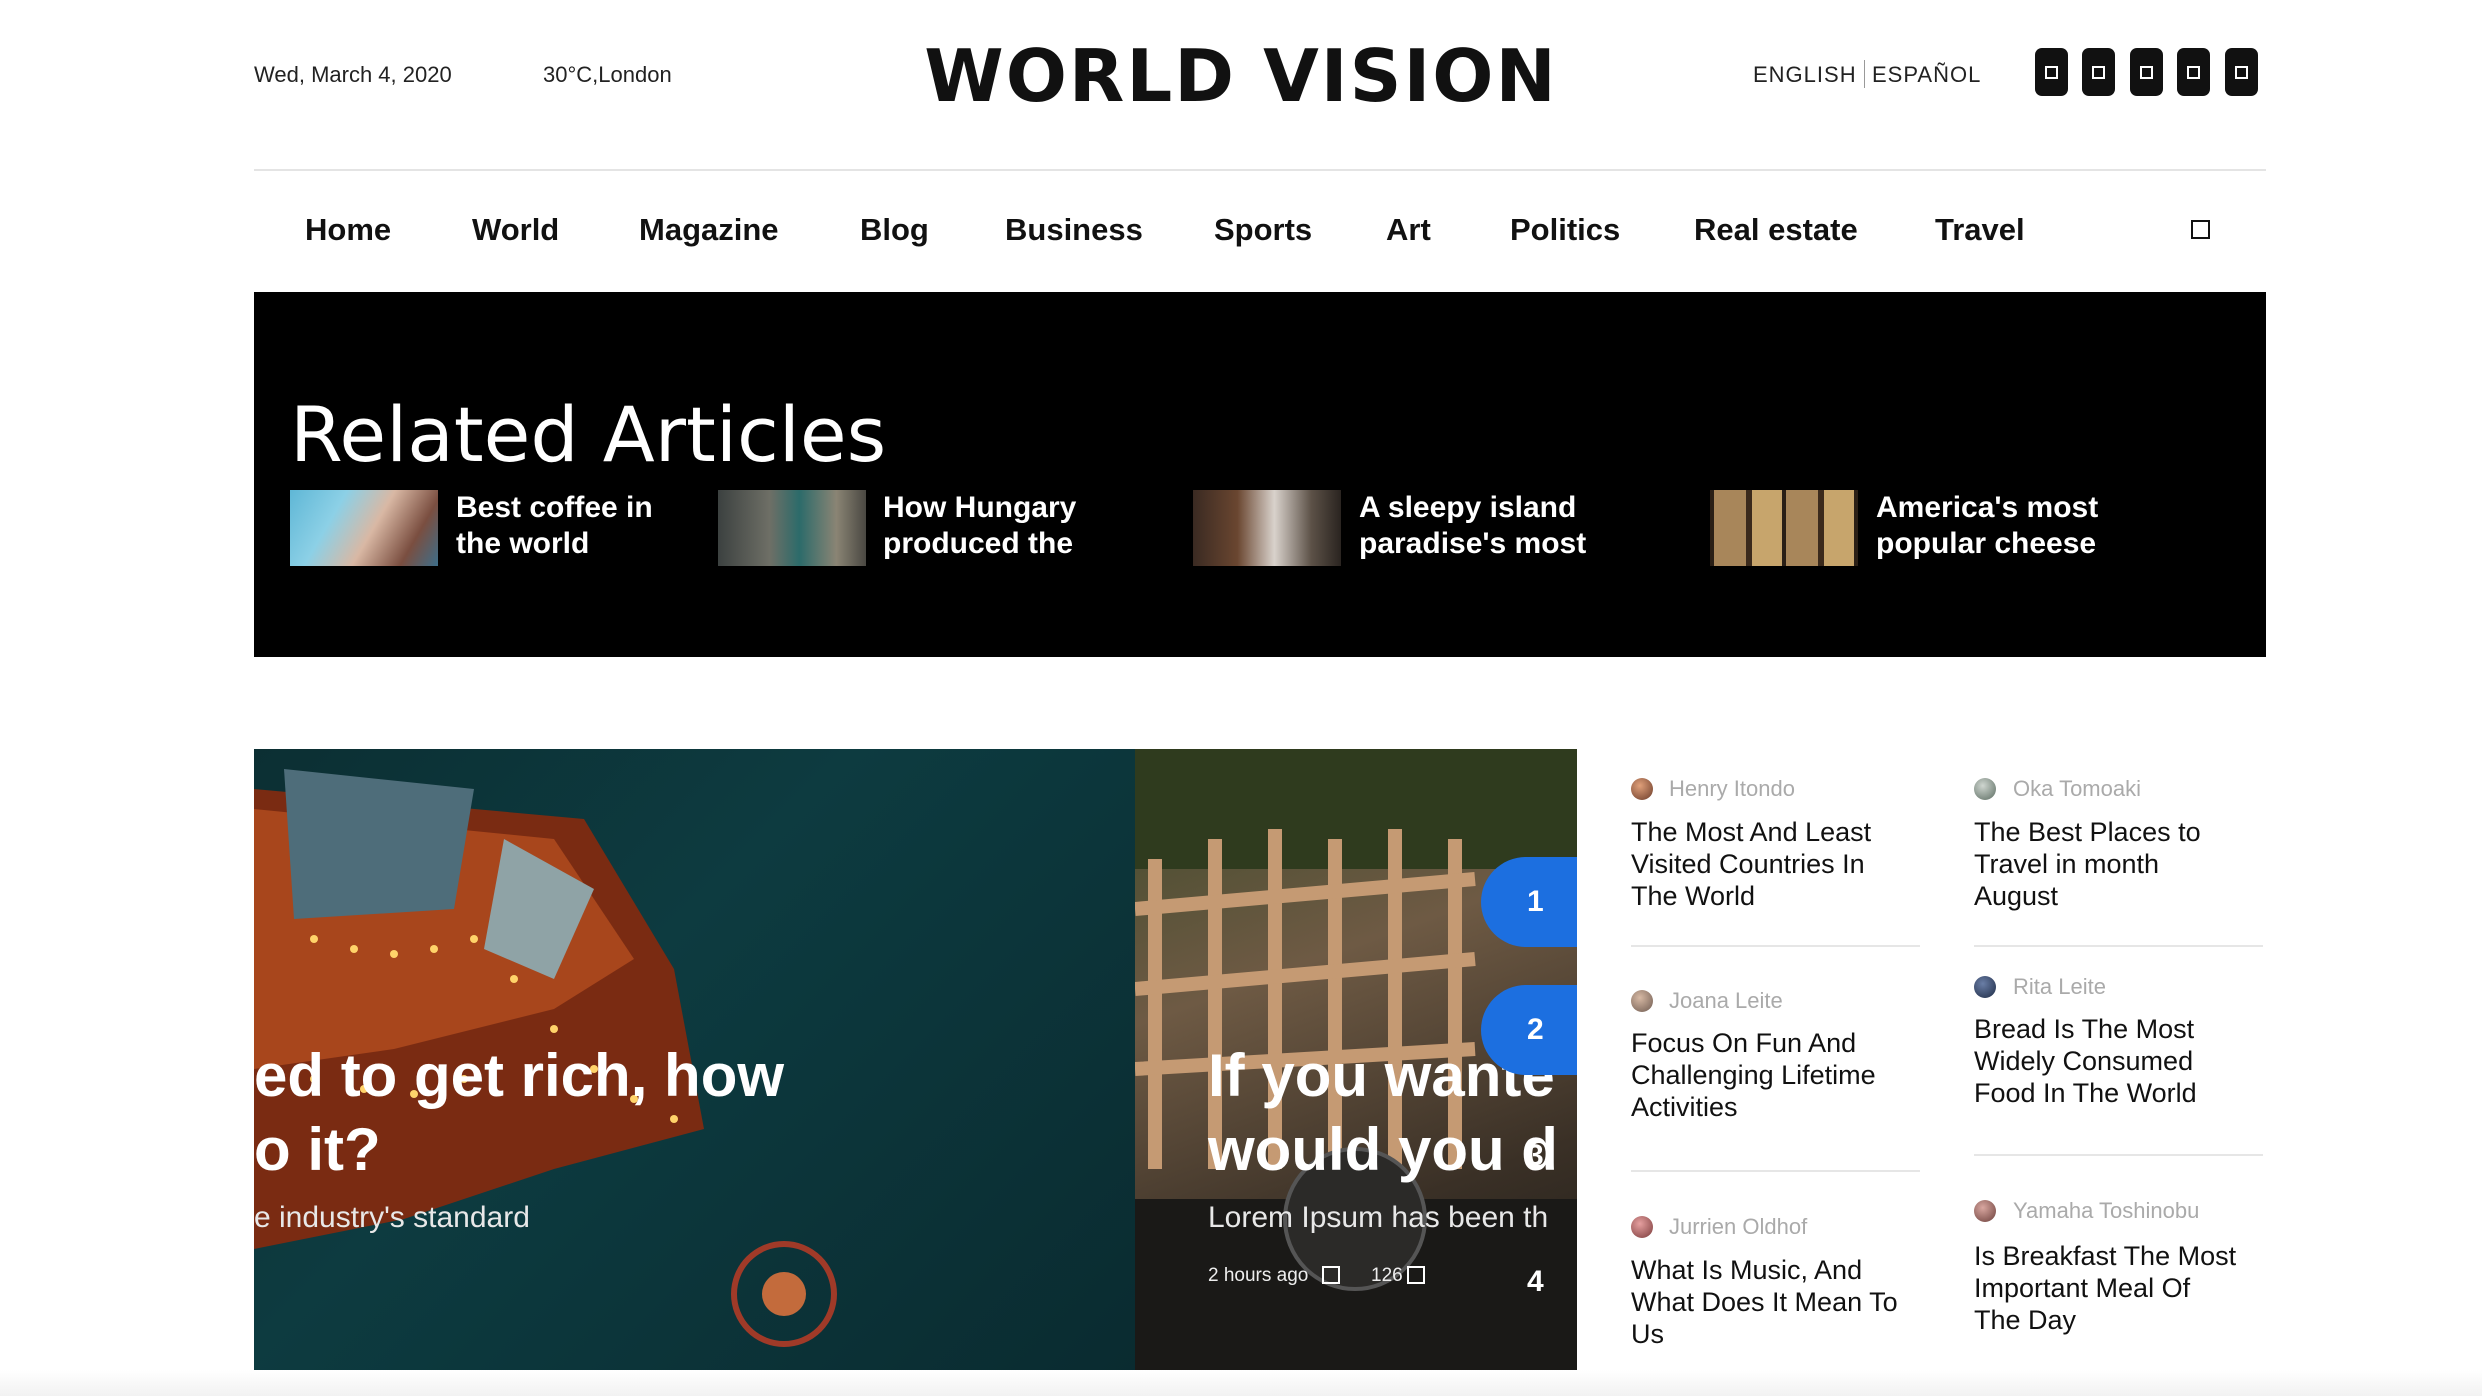 The height and width of the screenshot is (1396, 2482). Describe the element at coordinates (1776, 230) in the screenshot. I see `nav-real-estate: Real estate` at that location.